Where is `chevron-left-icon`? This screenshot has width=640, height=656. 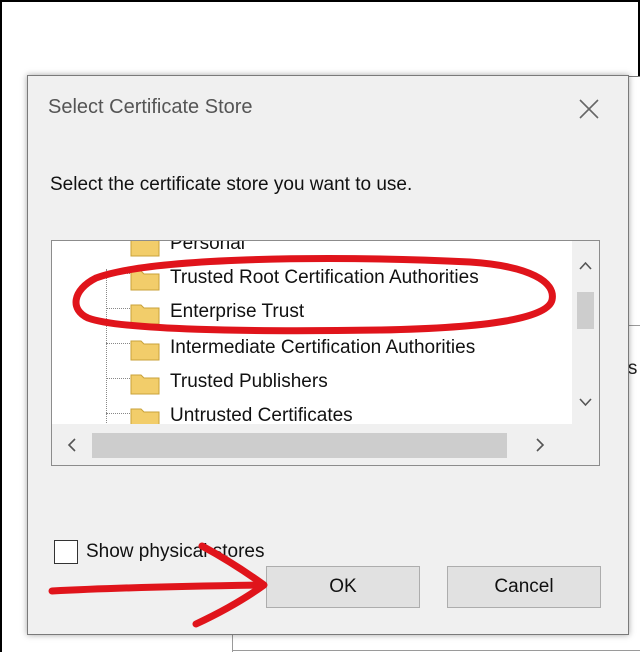
chevron-left-icon is located at coordinates (71, 445).